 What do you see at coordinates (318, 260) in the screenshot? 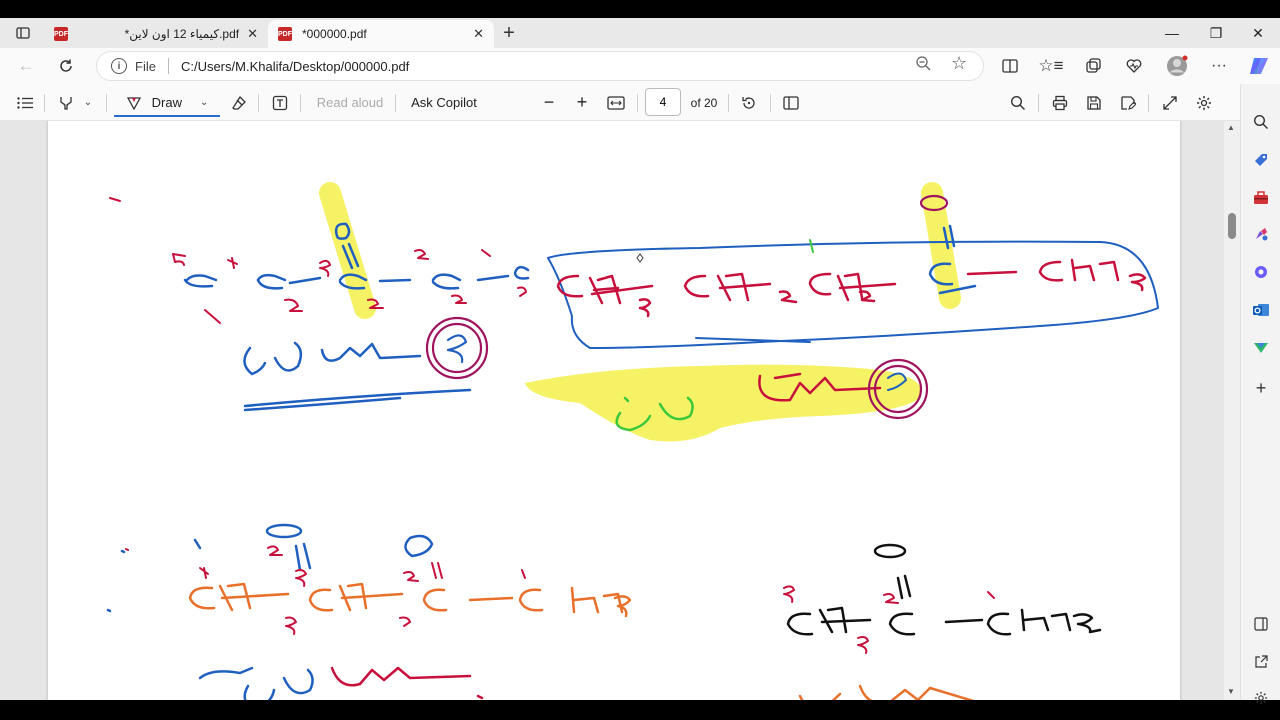
I see `carbon-number-labels` at bounding box center [318, 260].